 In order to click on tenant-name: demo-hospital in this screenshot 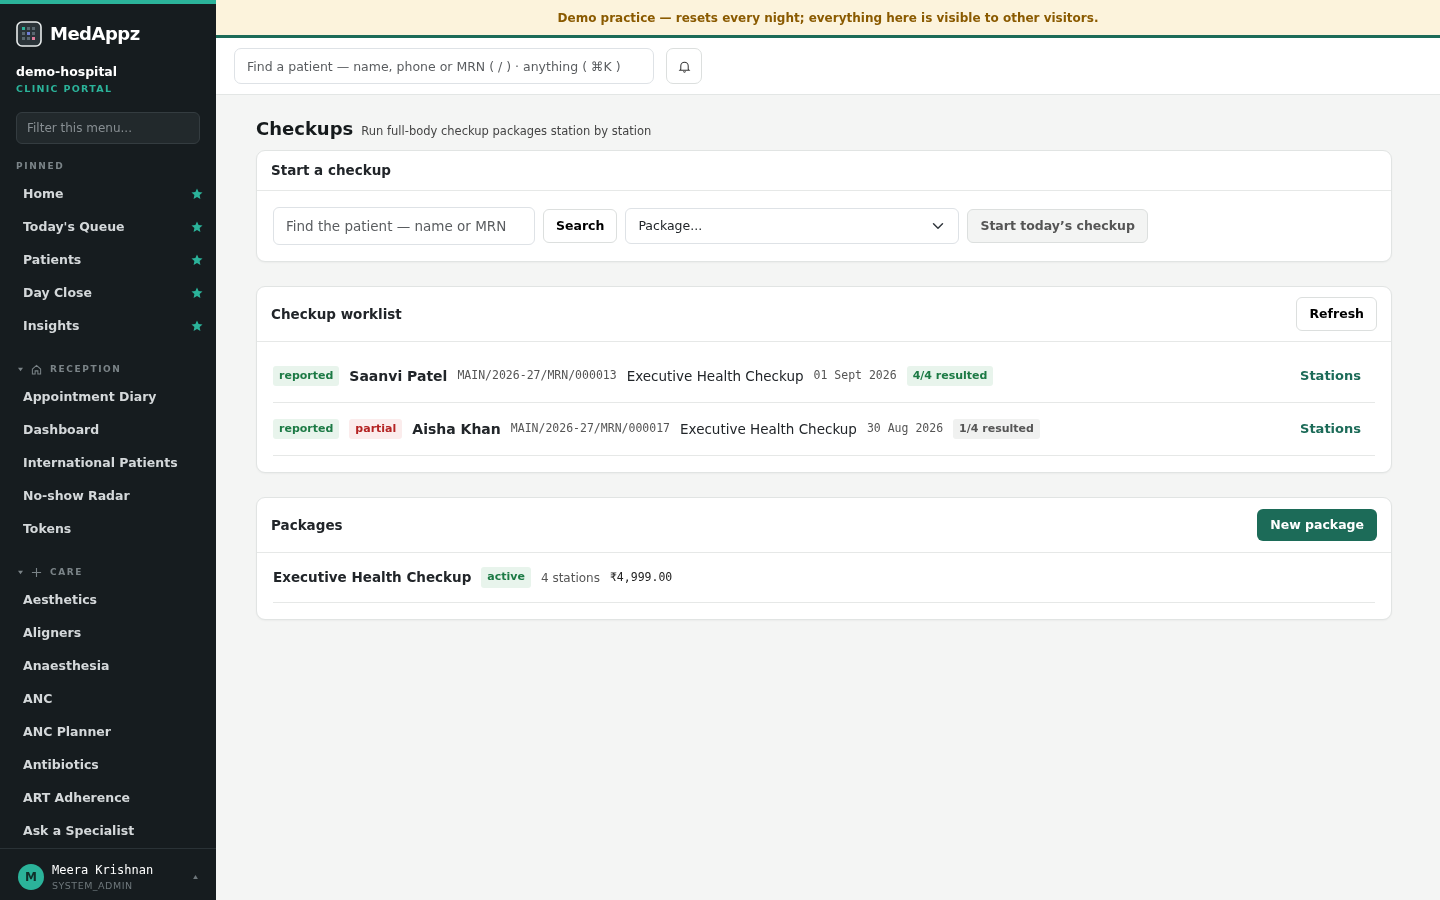, I will do `click(67, 72)`.